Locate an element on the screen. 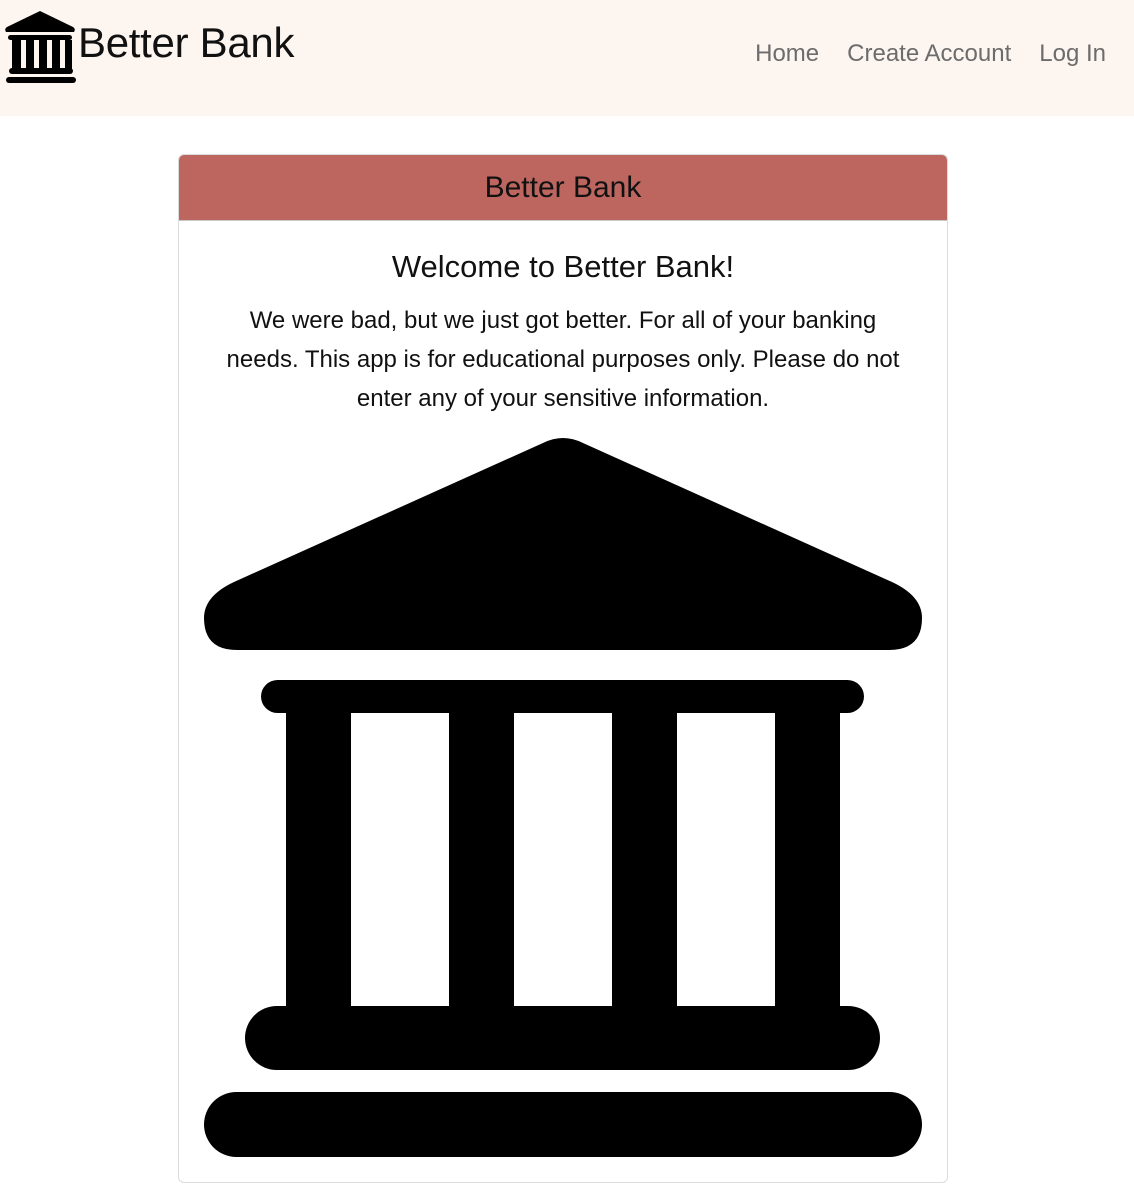 The width and height of the screenshot is (1134, 1200). brand-name: Better Bank is located at coordinates (186, 42).